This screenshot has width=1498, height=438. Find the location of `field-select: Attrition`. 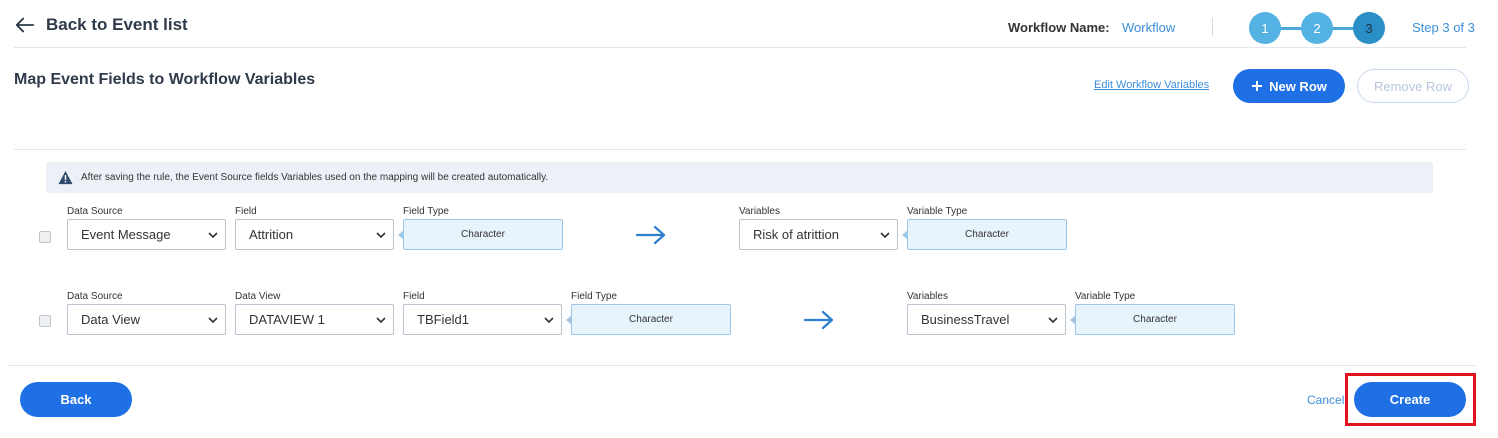

field-select: Attrition is located at coordinates (314, 234).